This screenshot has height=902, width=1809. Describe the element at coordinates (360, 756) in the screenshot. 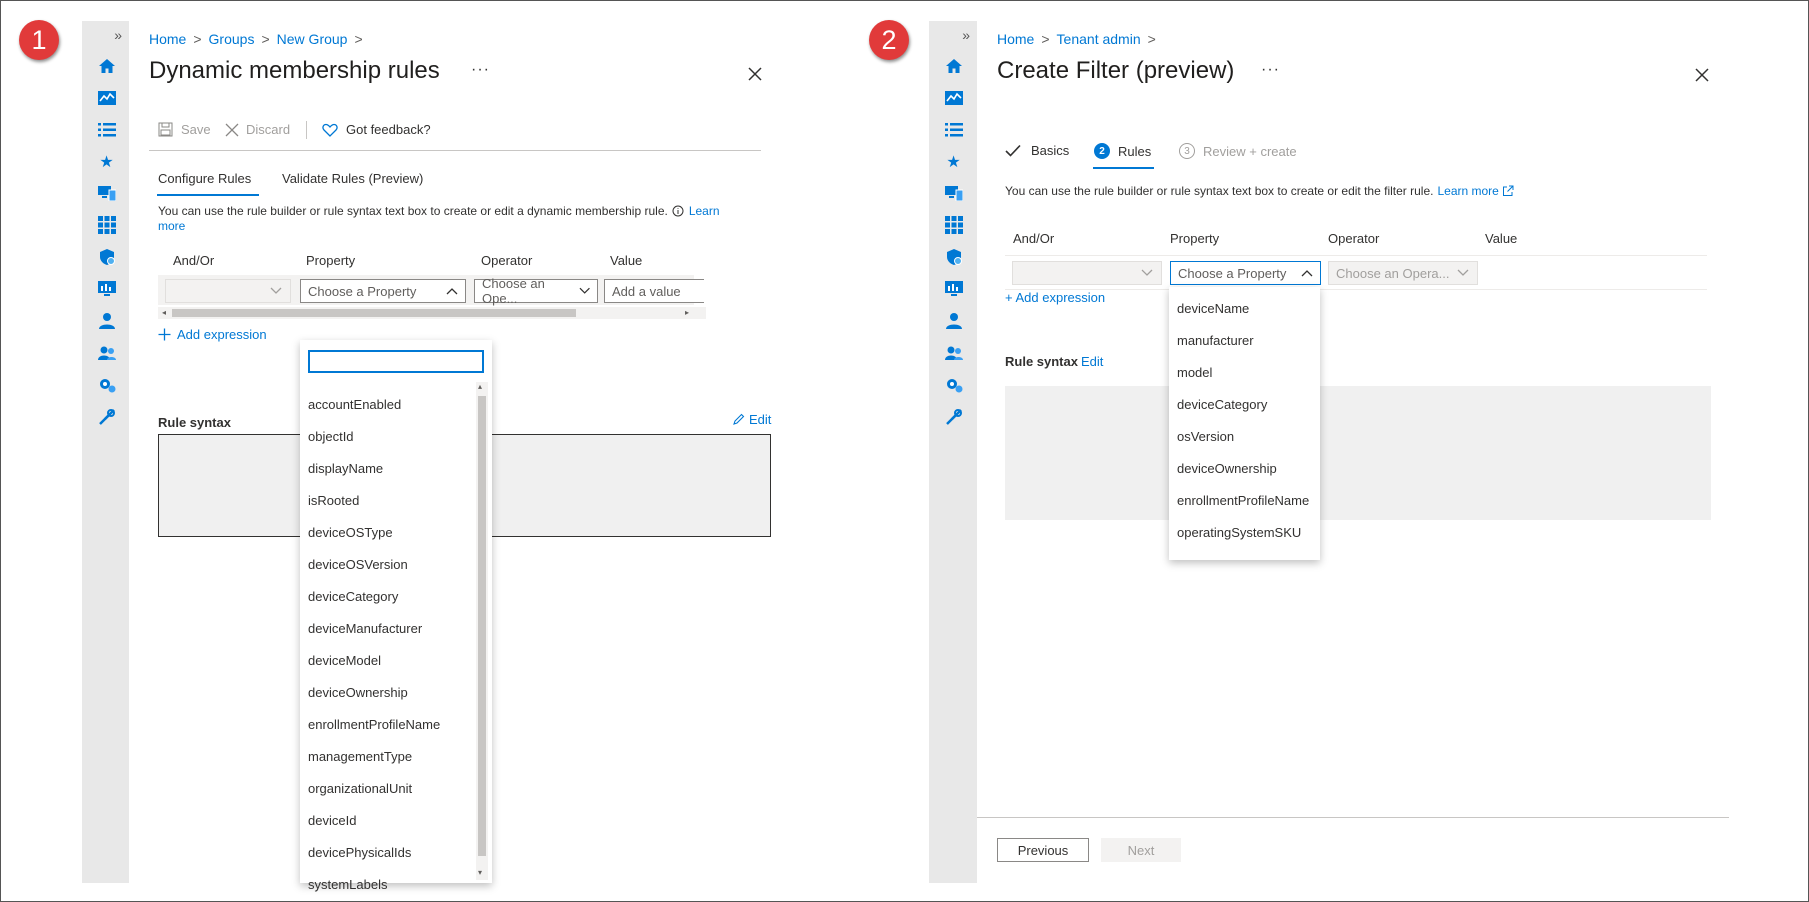

I see `property-option: managementType` at that location.